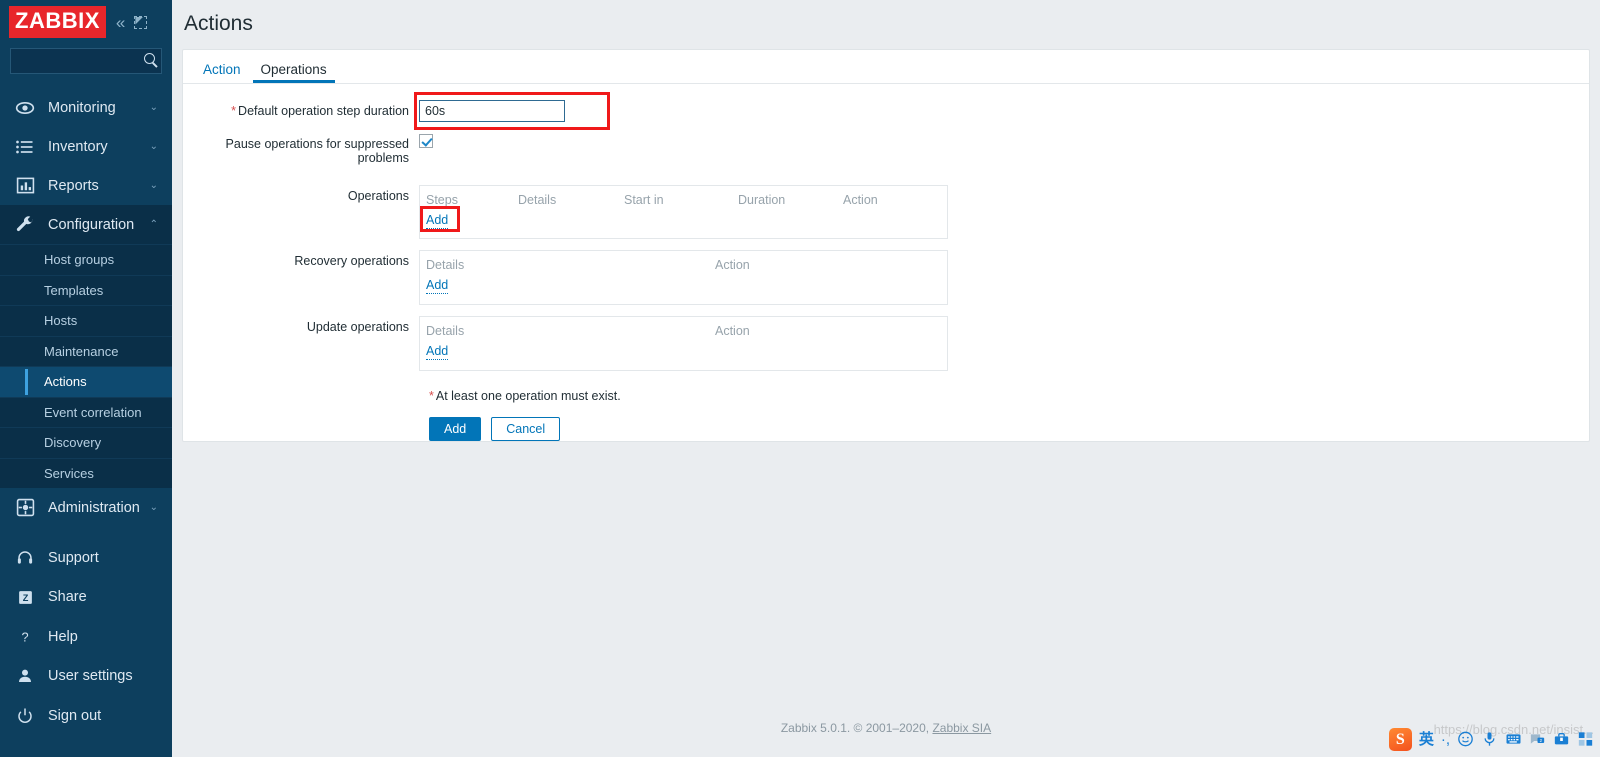  Describe the element at coordinates (317, 151) in the screenshot. I see `pause-suppressed-label: Pause operations for suppressed problems` at that location.